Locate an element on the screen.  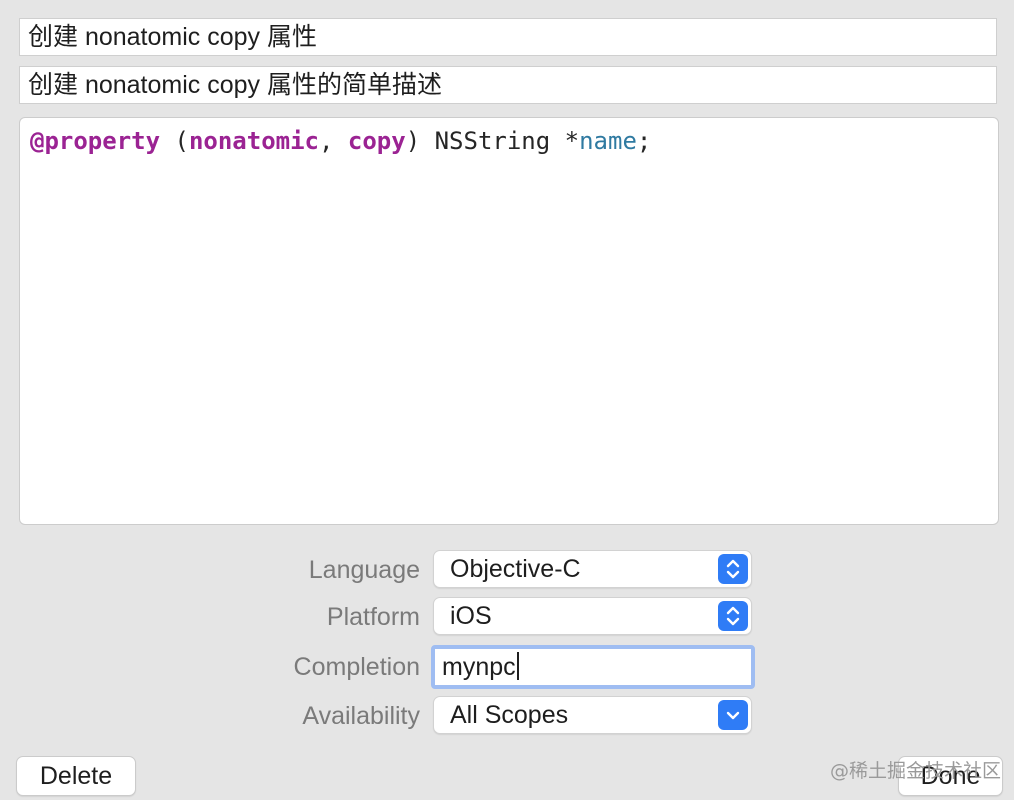
platform-value: iOS is located at coordinates (471, 616).